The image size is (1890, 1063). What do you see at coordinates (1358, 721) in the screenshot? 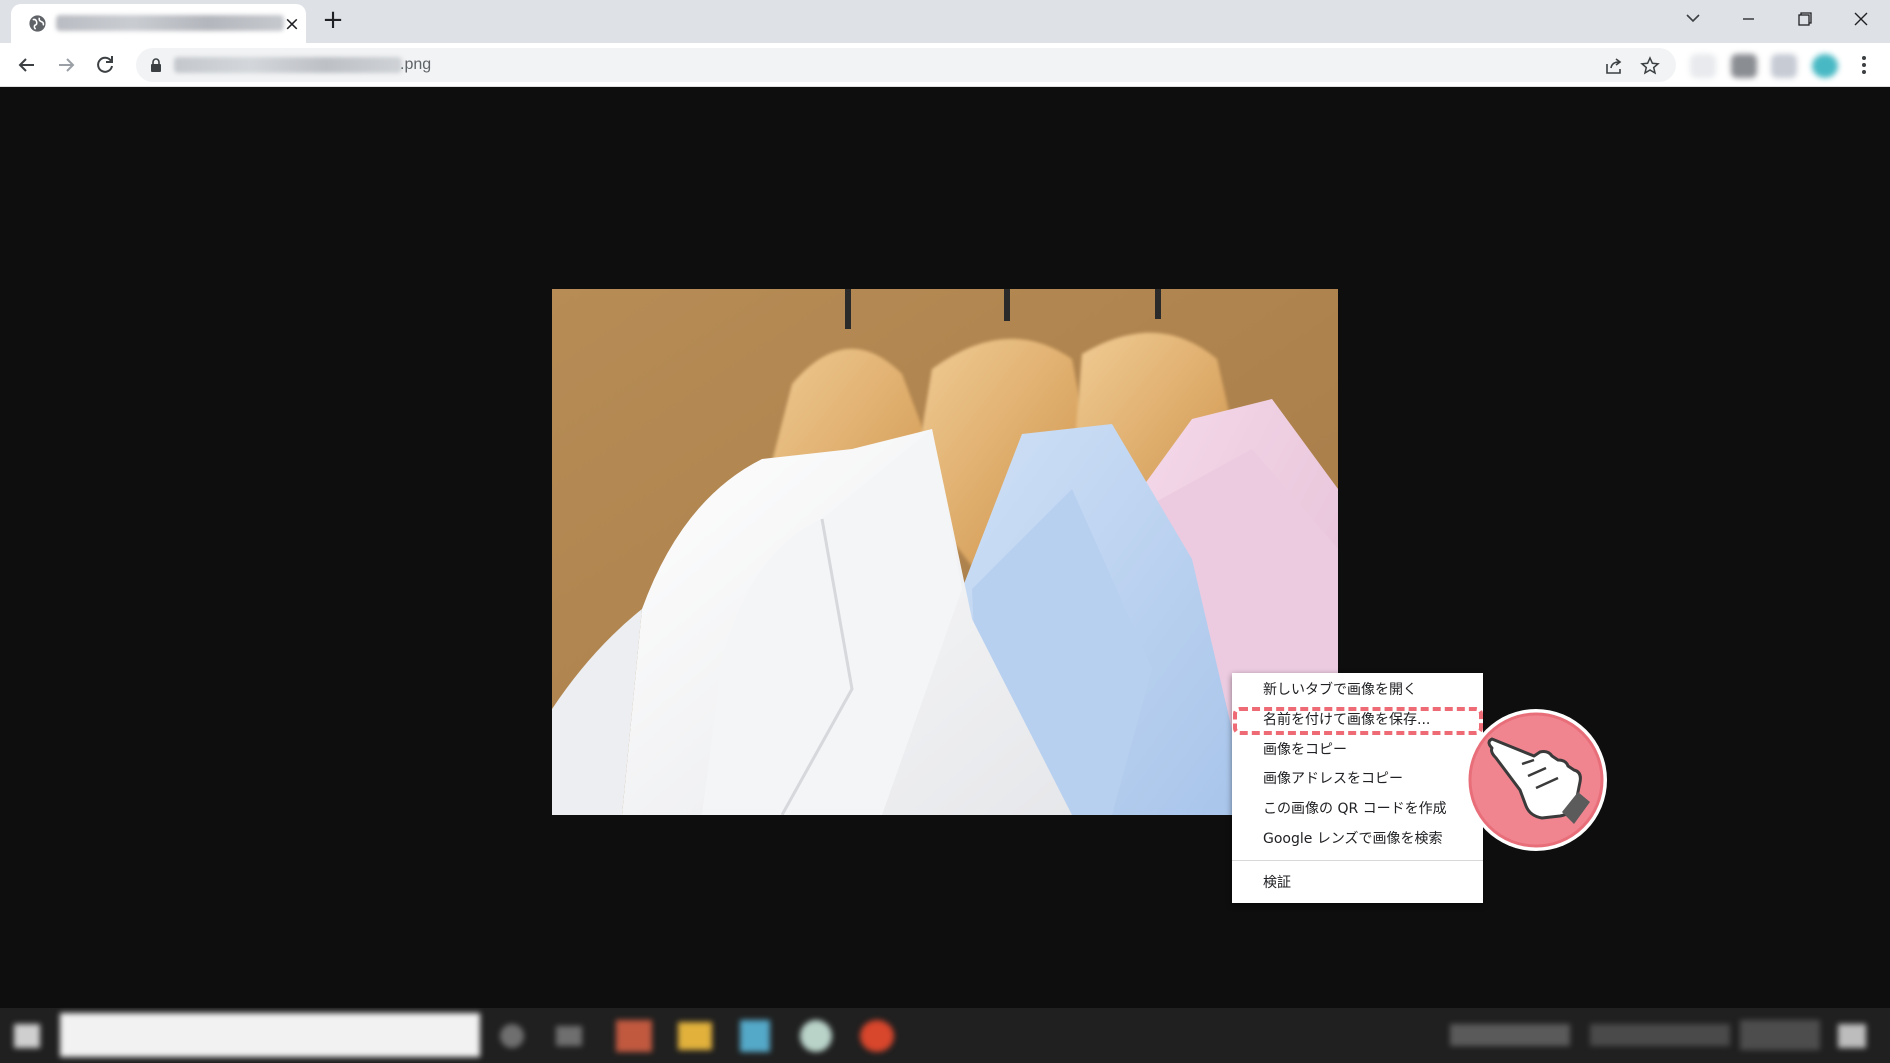
I see `save-image-highlight` at bounding box center [1358, 721].